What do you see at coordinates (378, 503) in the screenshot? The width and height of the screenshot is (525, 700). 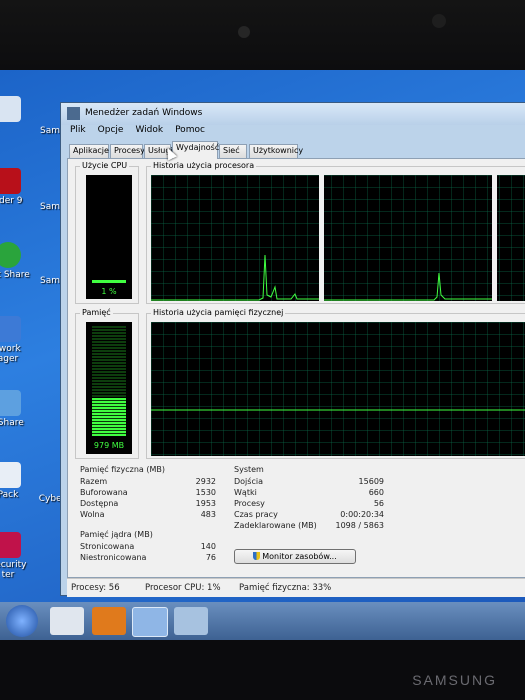 I see `stat-value: 56` at bounding box center [378, 503].